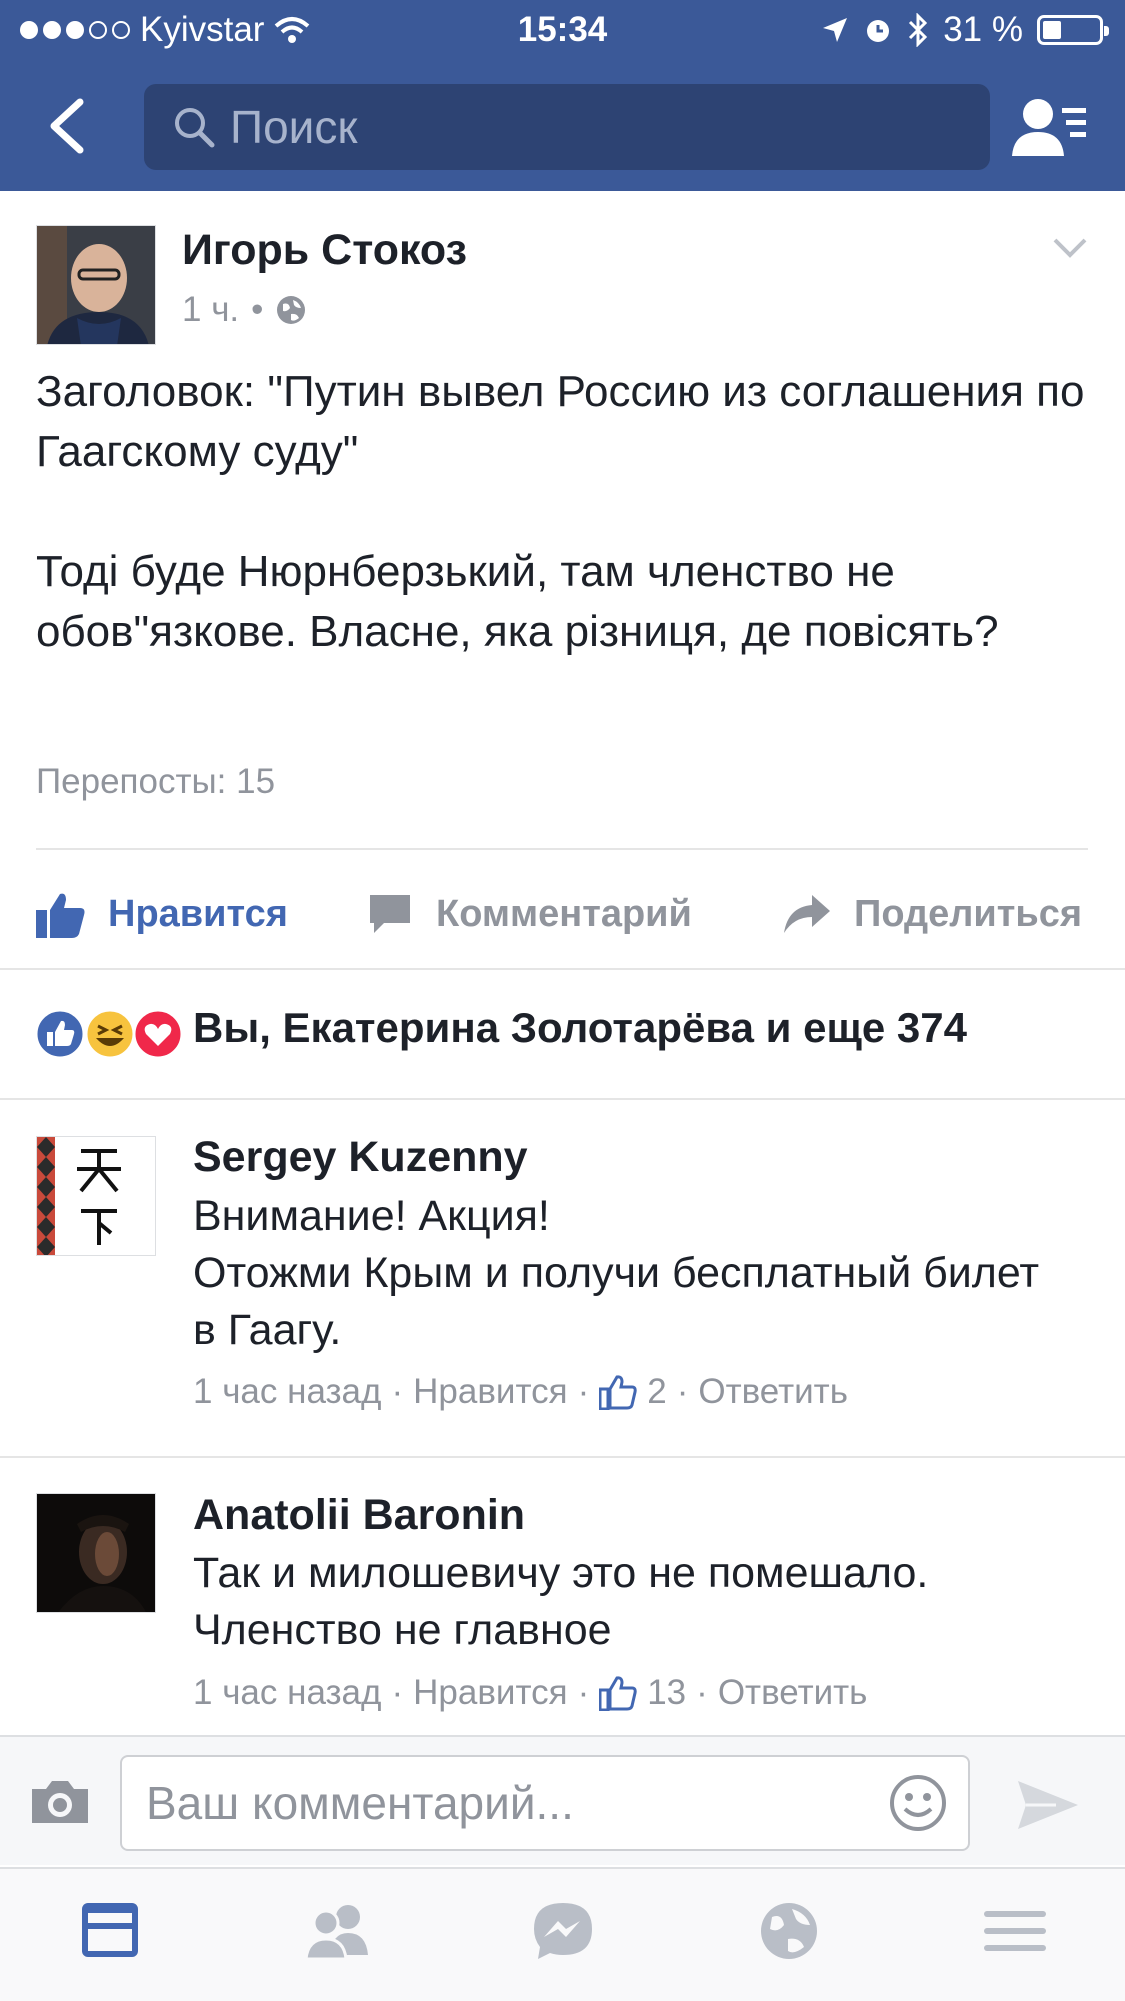 This screenshot has height=2001, width=1125. What do you see at coordinates (109, 1034) in the screenshot?
I see `reaction-icons` at bounding box center [109, 1034].